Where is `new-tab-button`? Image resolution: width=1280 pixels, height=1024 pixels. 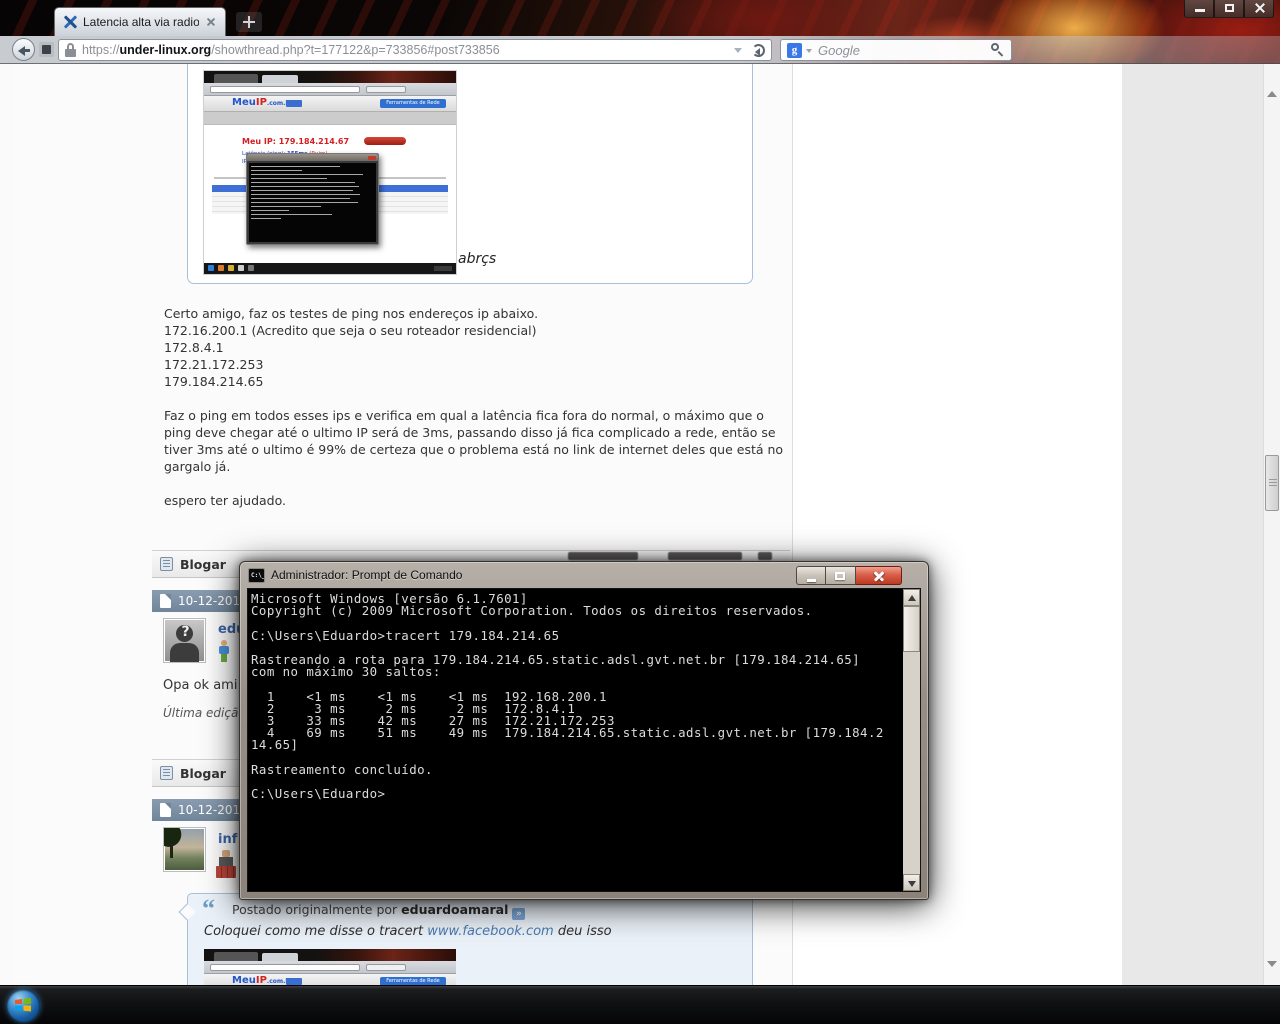 new-tab-button is located at coordinates (249, 22).